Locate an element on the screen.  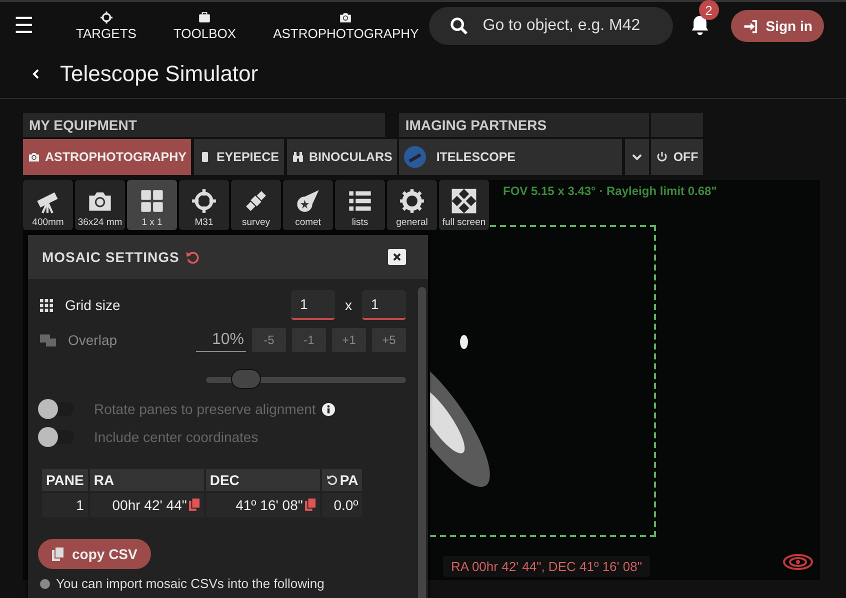
grid-size-label: Grid size is located at coordinates (92, 305).